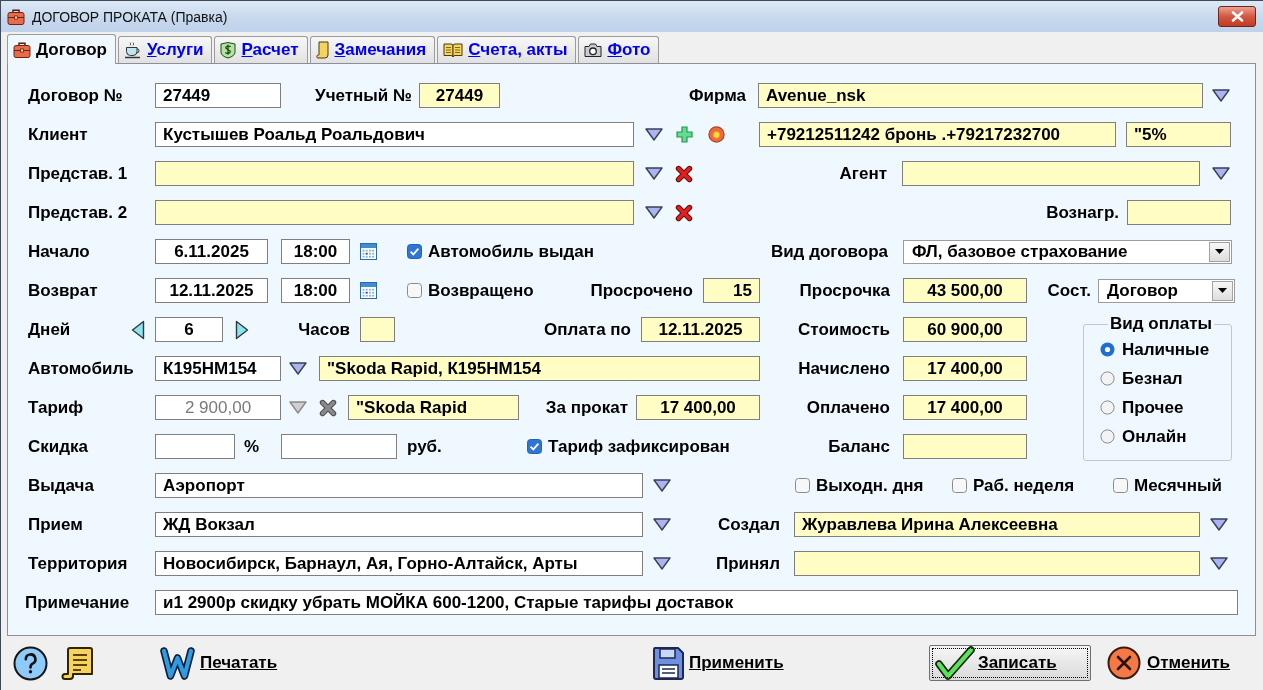 This screenshot has width=1263, height=690. Describe the element at coordinates (78, 173) in the screenshot. I see `field-label: Представ. 1` at that location.